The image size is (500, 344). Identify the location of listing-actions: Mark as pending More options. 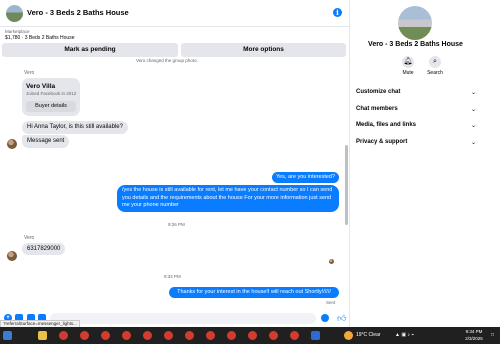
(174, 50).